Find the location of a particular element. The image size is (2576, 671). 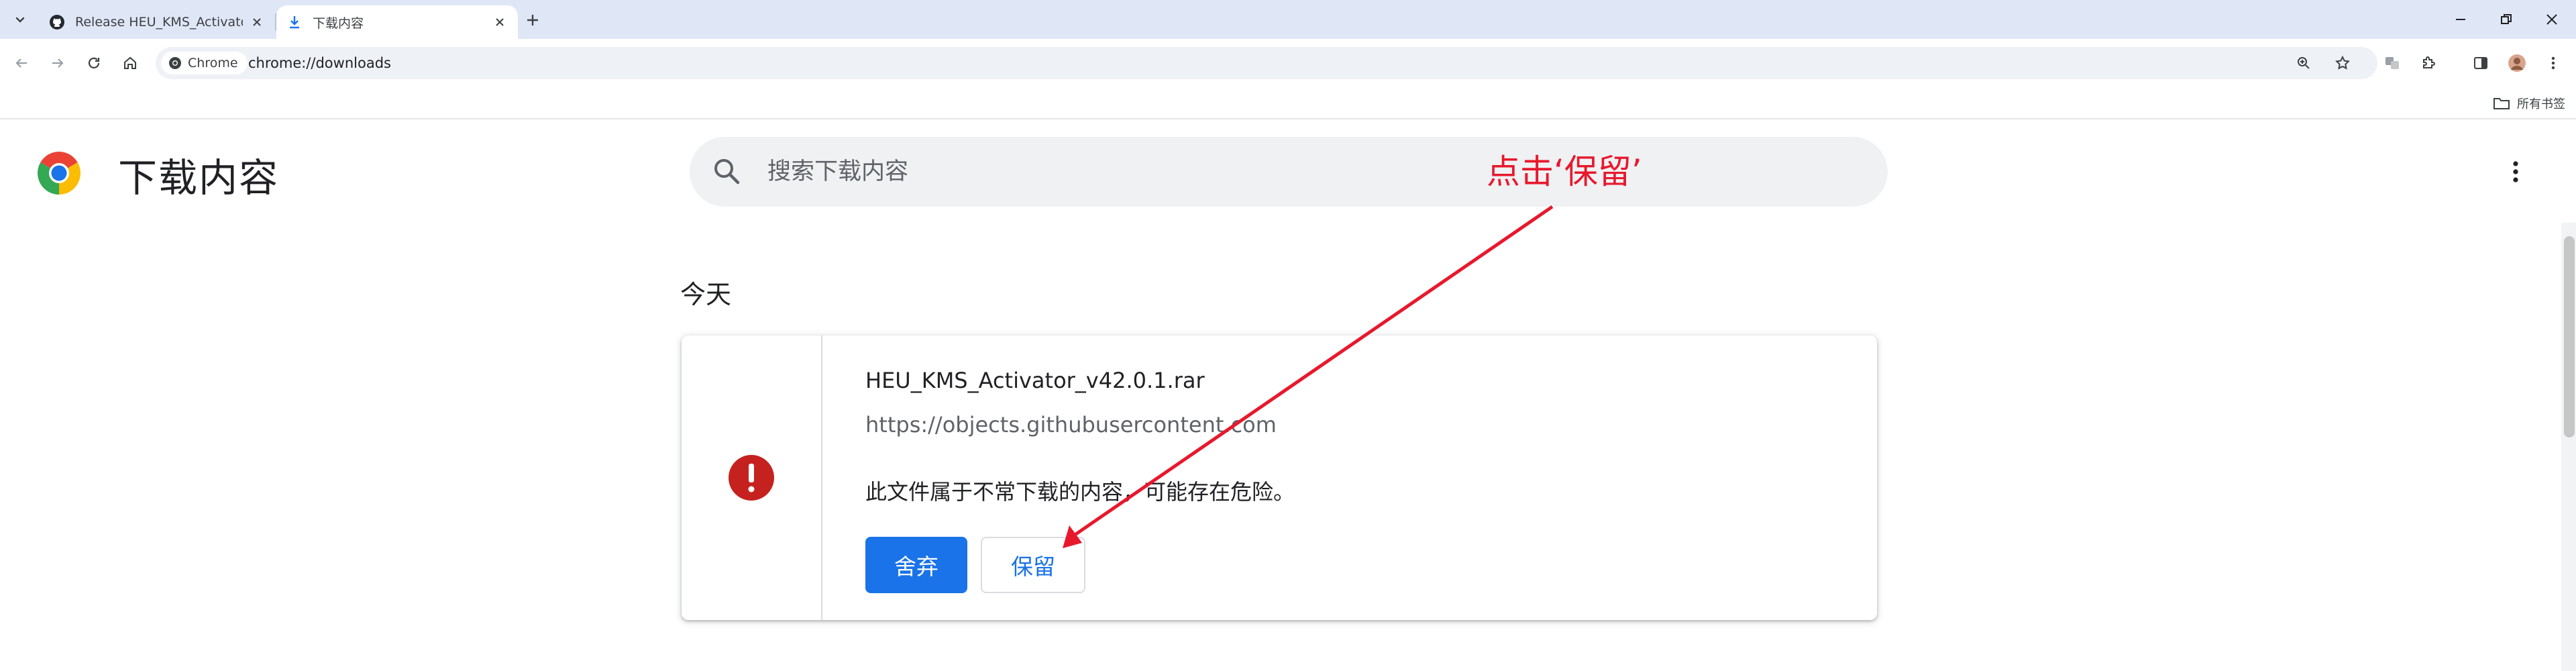

chevron-down-icon is located at coordinates (20, 20).